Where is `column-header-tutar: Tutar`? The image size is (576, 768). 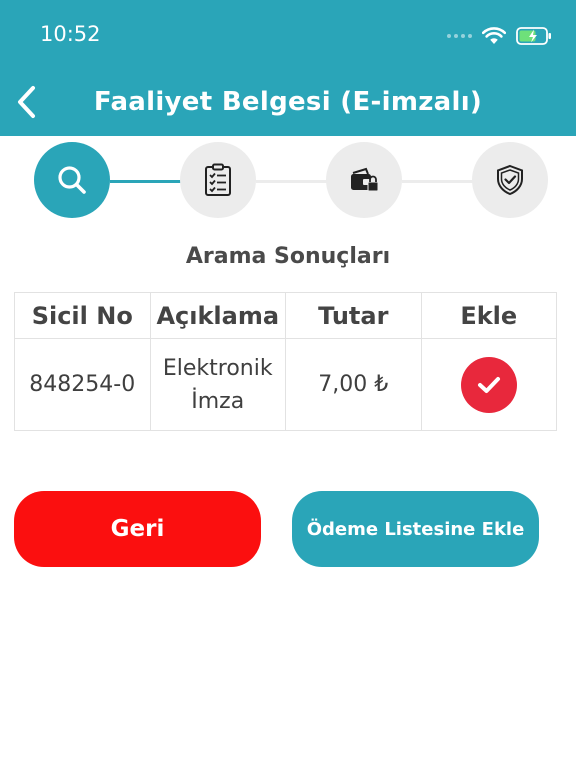 column-header-tutar: Tutar is located at coordinates (353, 315).